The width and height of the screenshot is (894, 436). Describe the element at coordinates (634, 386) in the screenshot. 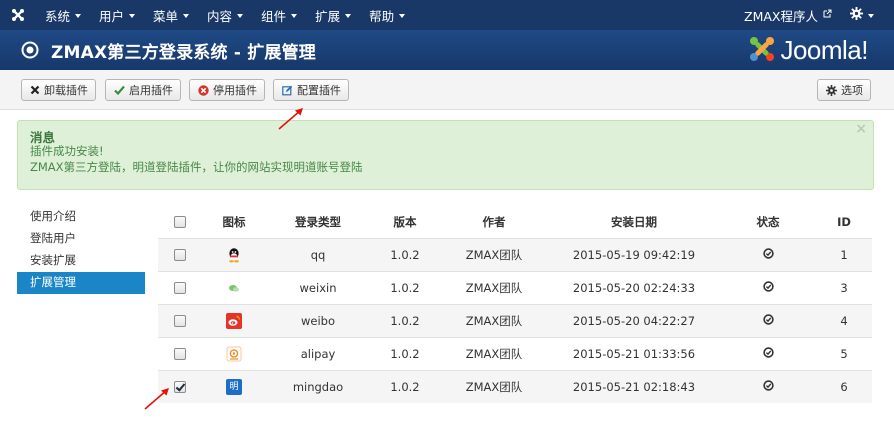

I see `row-install-date: 2015-05-21 02:18:43` at that location.